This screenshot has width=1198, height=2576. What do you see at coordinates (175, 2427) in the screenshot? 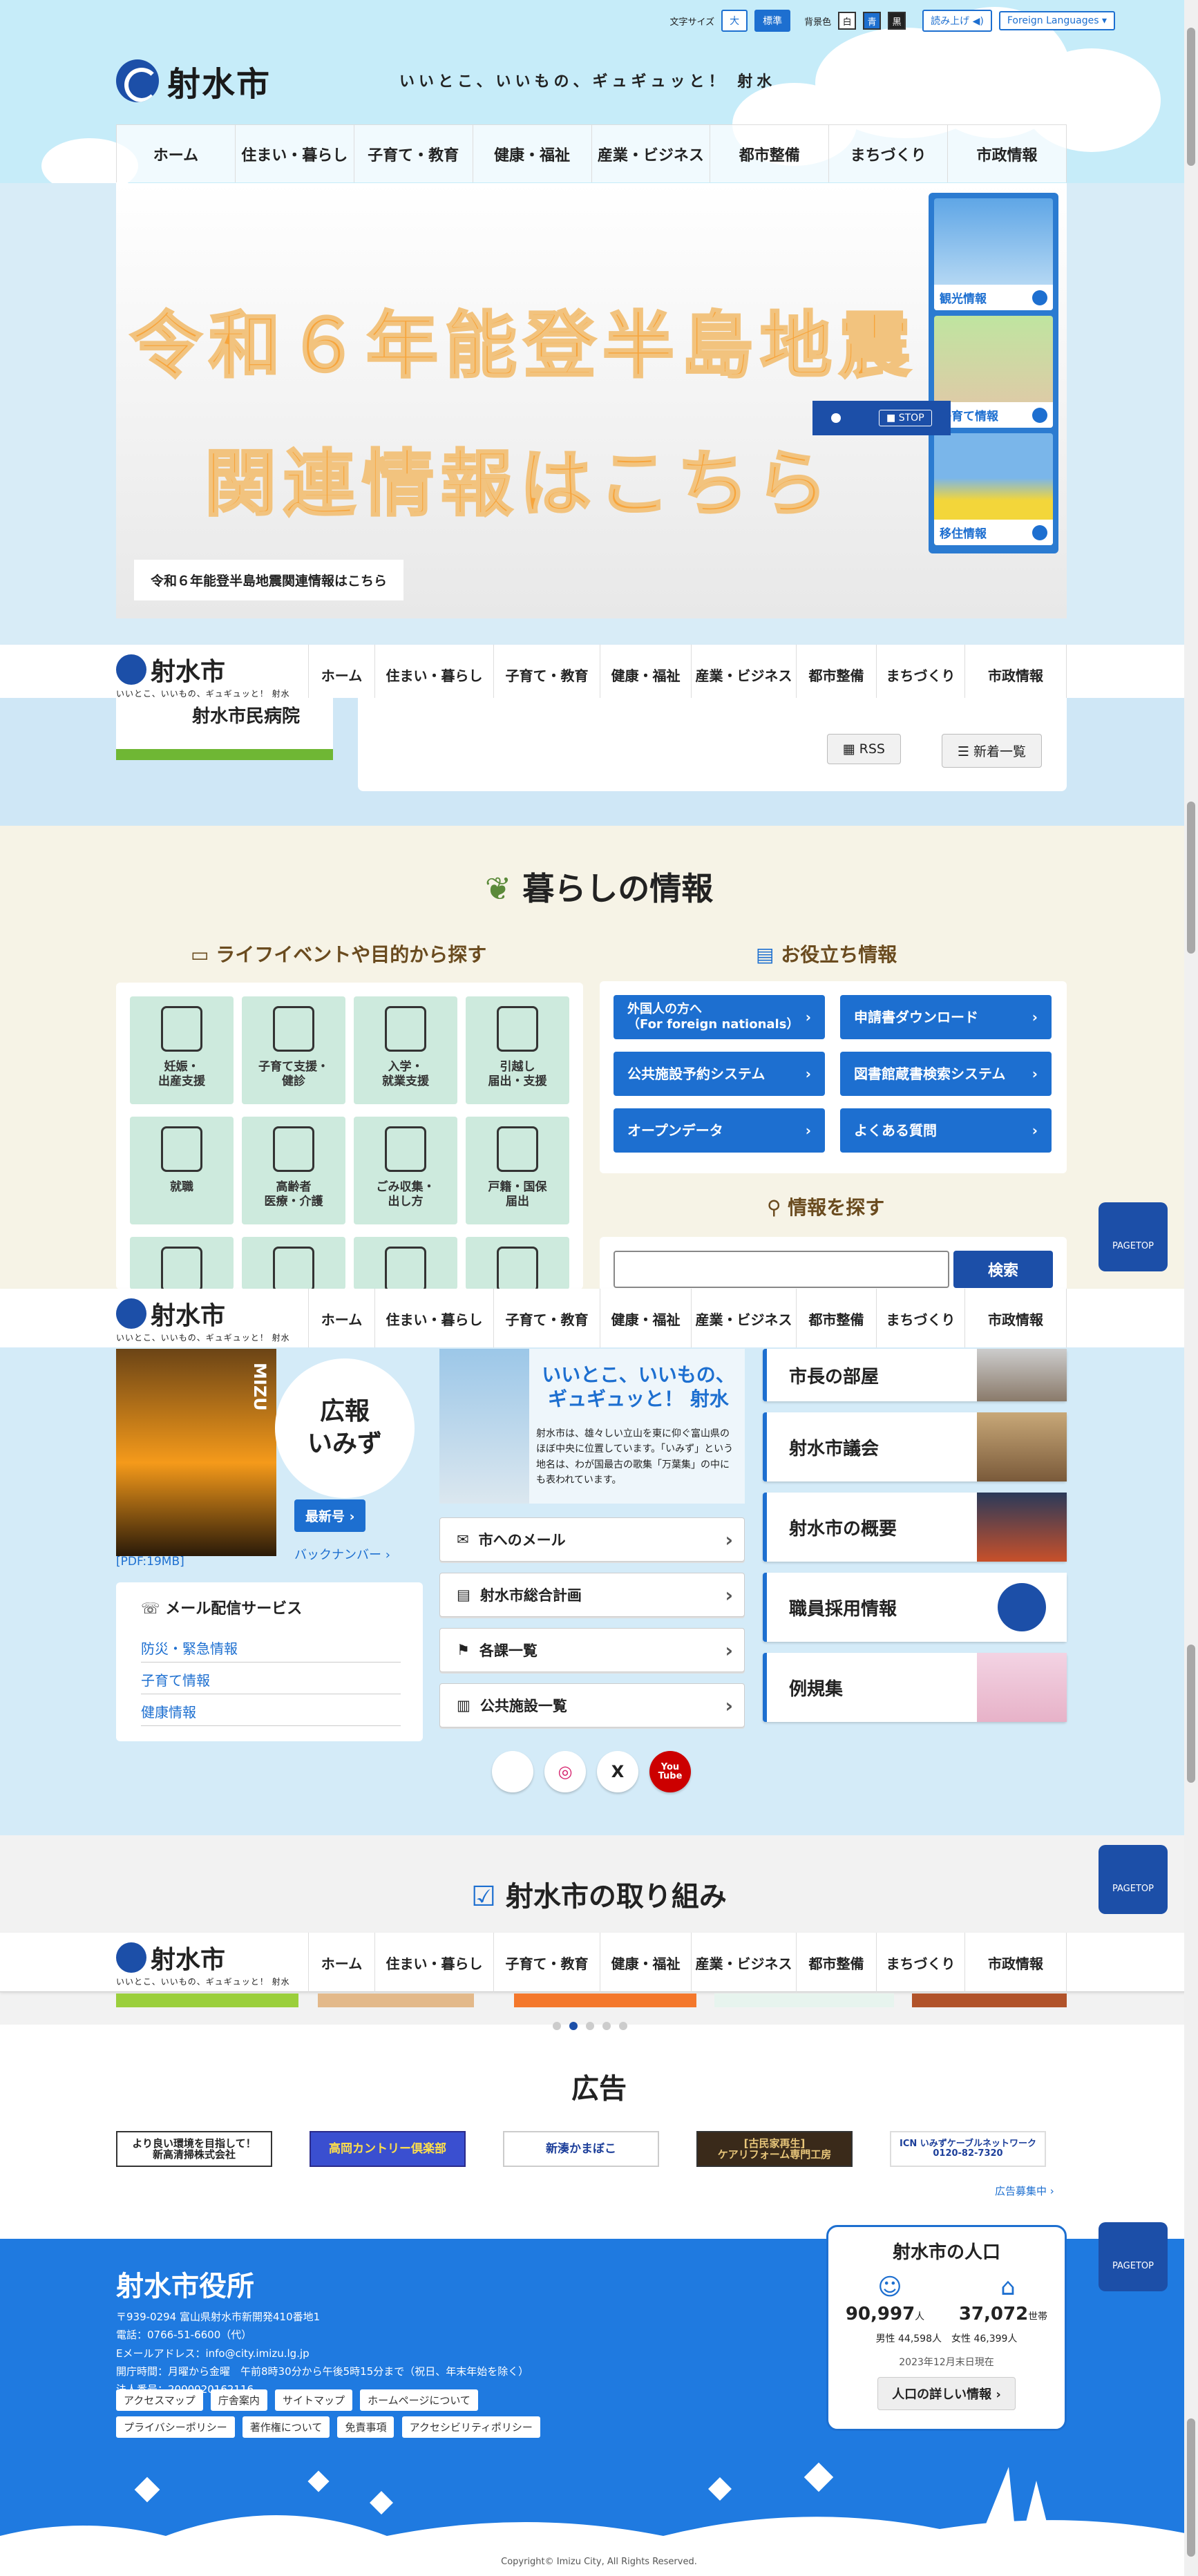
I see `footer-link-privacy: プライバシーポリシー` at bounding box center [175, 2427].